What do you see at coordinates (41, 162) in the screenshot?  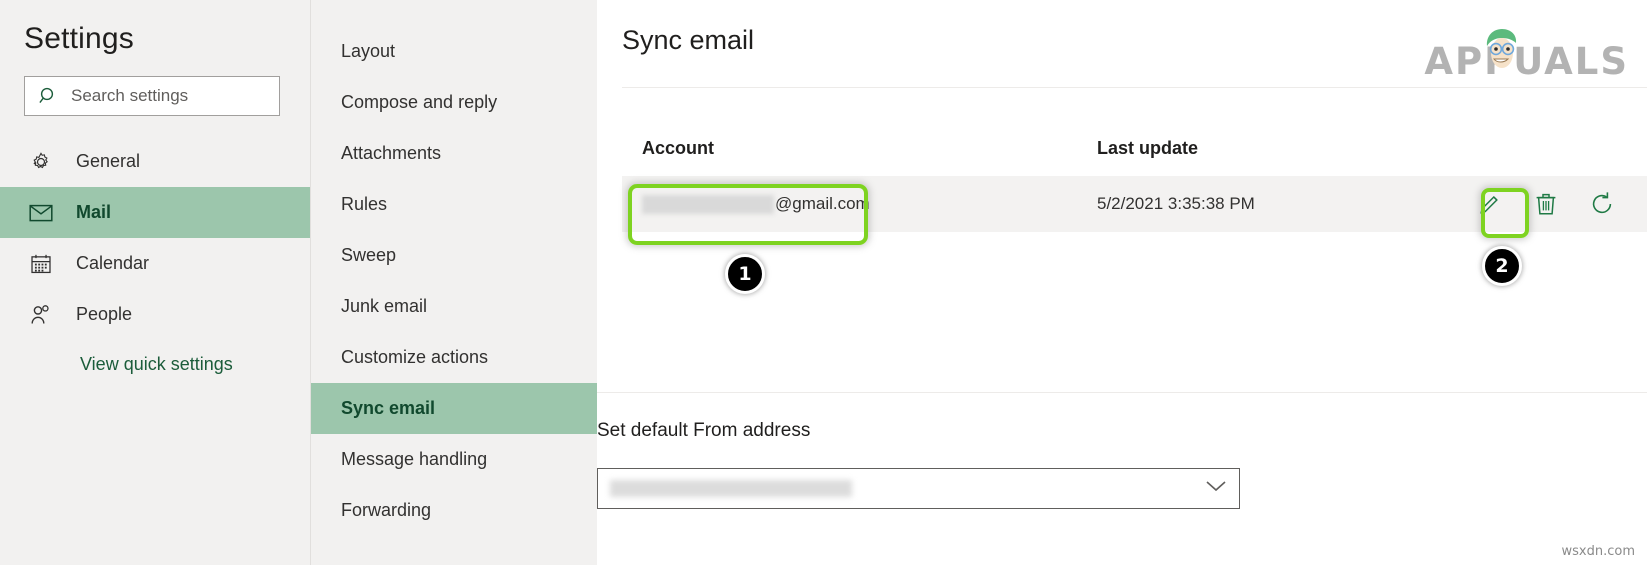 I see `gear-icon` at bounding box center [41, 162].